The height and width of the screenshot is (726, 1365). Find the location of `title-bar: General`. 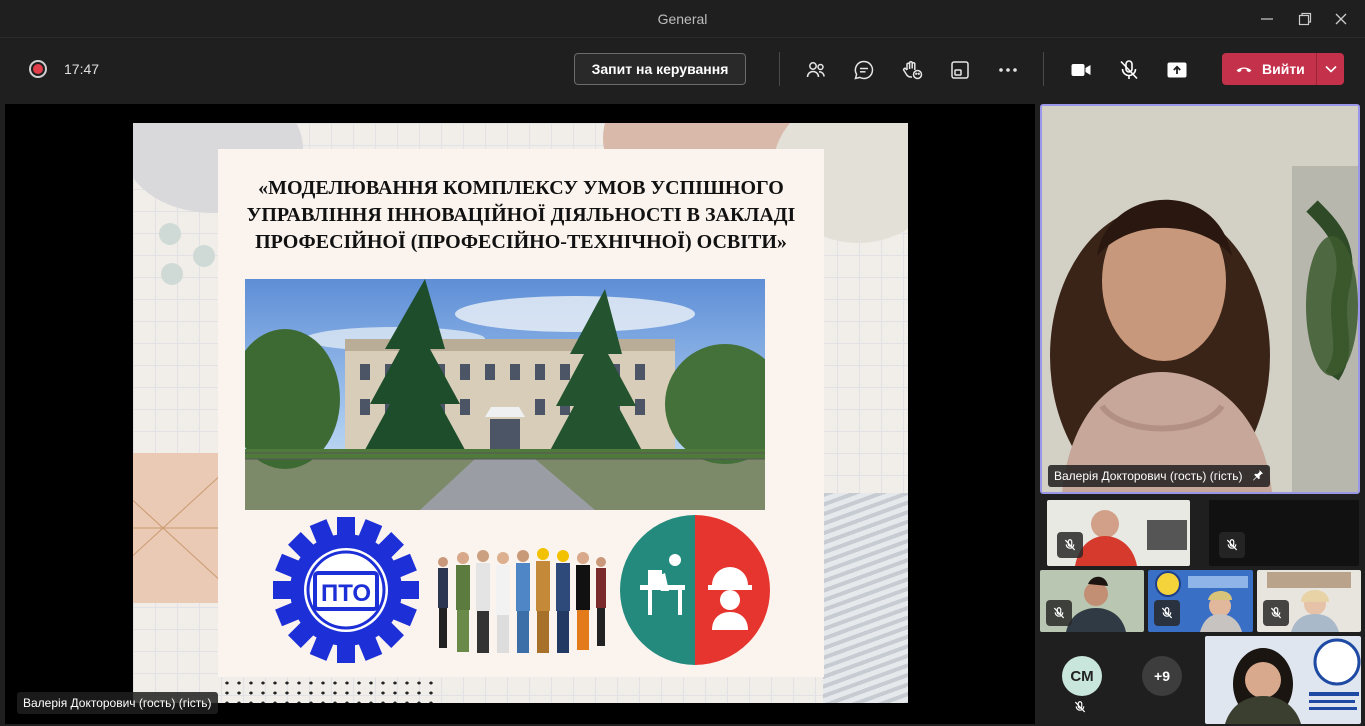

title-bar: General is located at coordinates (682, 19).